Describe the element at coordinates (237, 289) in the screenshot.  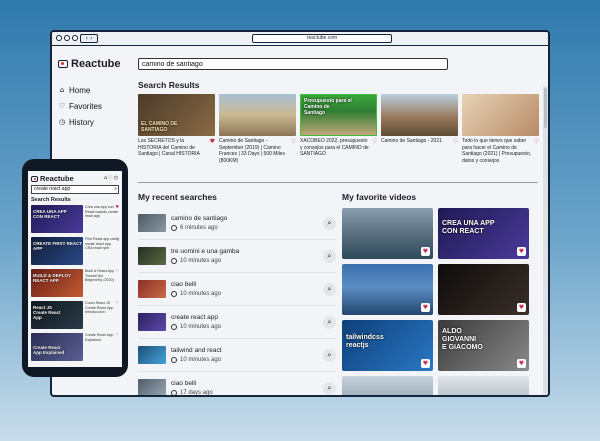
I see `recent-search-item: ciao belli 10 minutes ago ⌕` at that location.